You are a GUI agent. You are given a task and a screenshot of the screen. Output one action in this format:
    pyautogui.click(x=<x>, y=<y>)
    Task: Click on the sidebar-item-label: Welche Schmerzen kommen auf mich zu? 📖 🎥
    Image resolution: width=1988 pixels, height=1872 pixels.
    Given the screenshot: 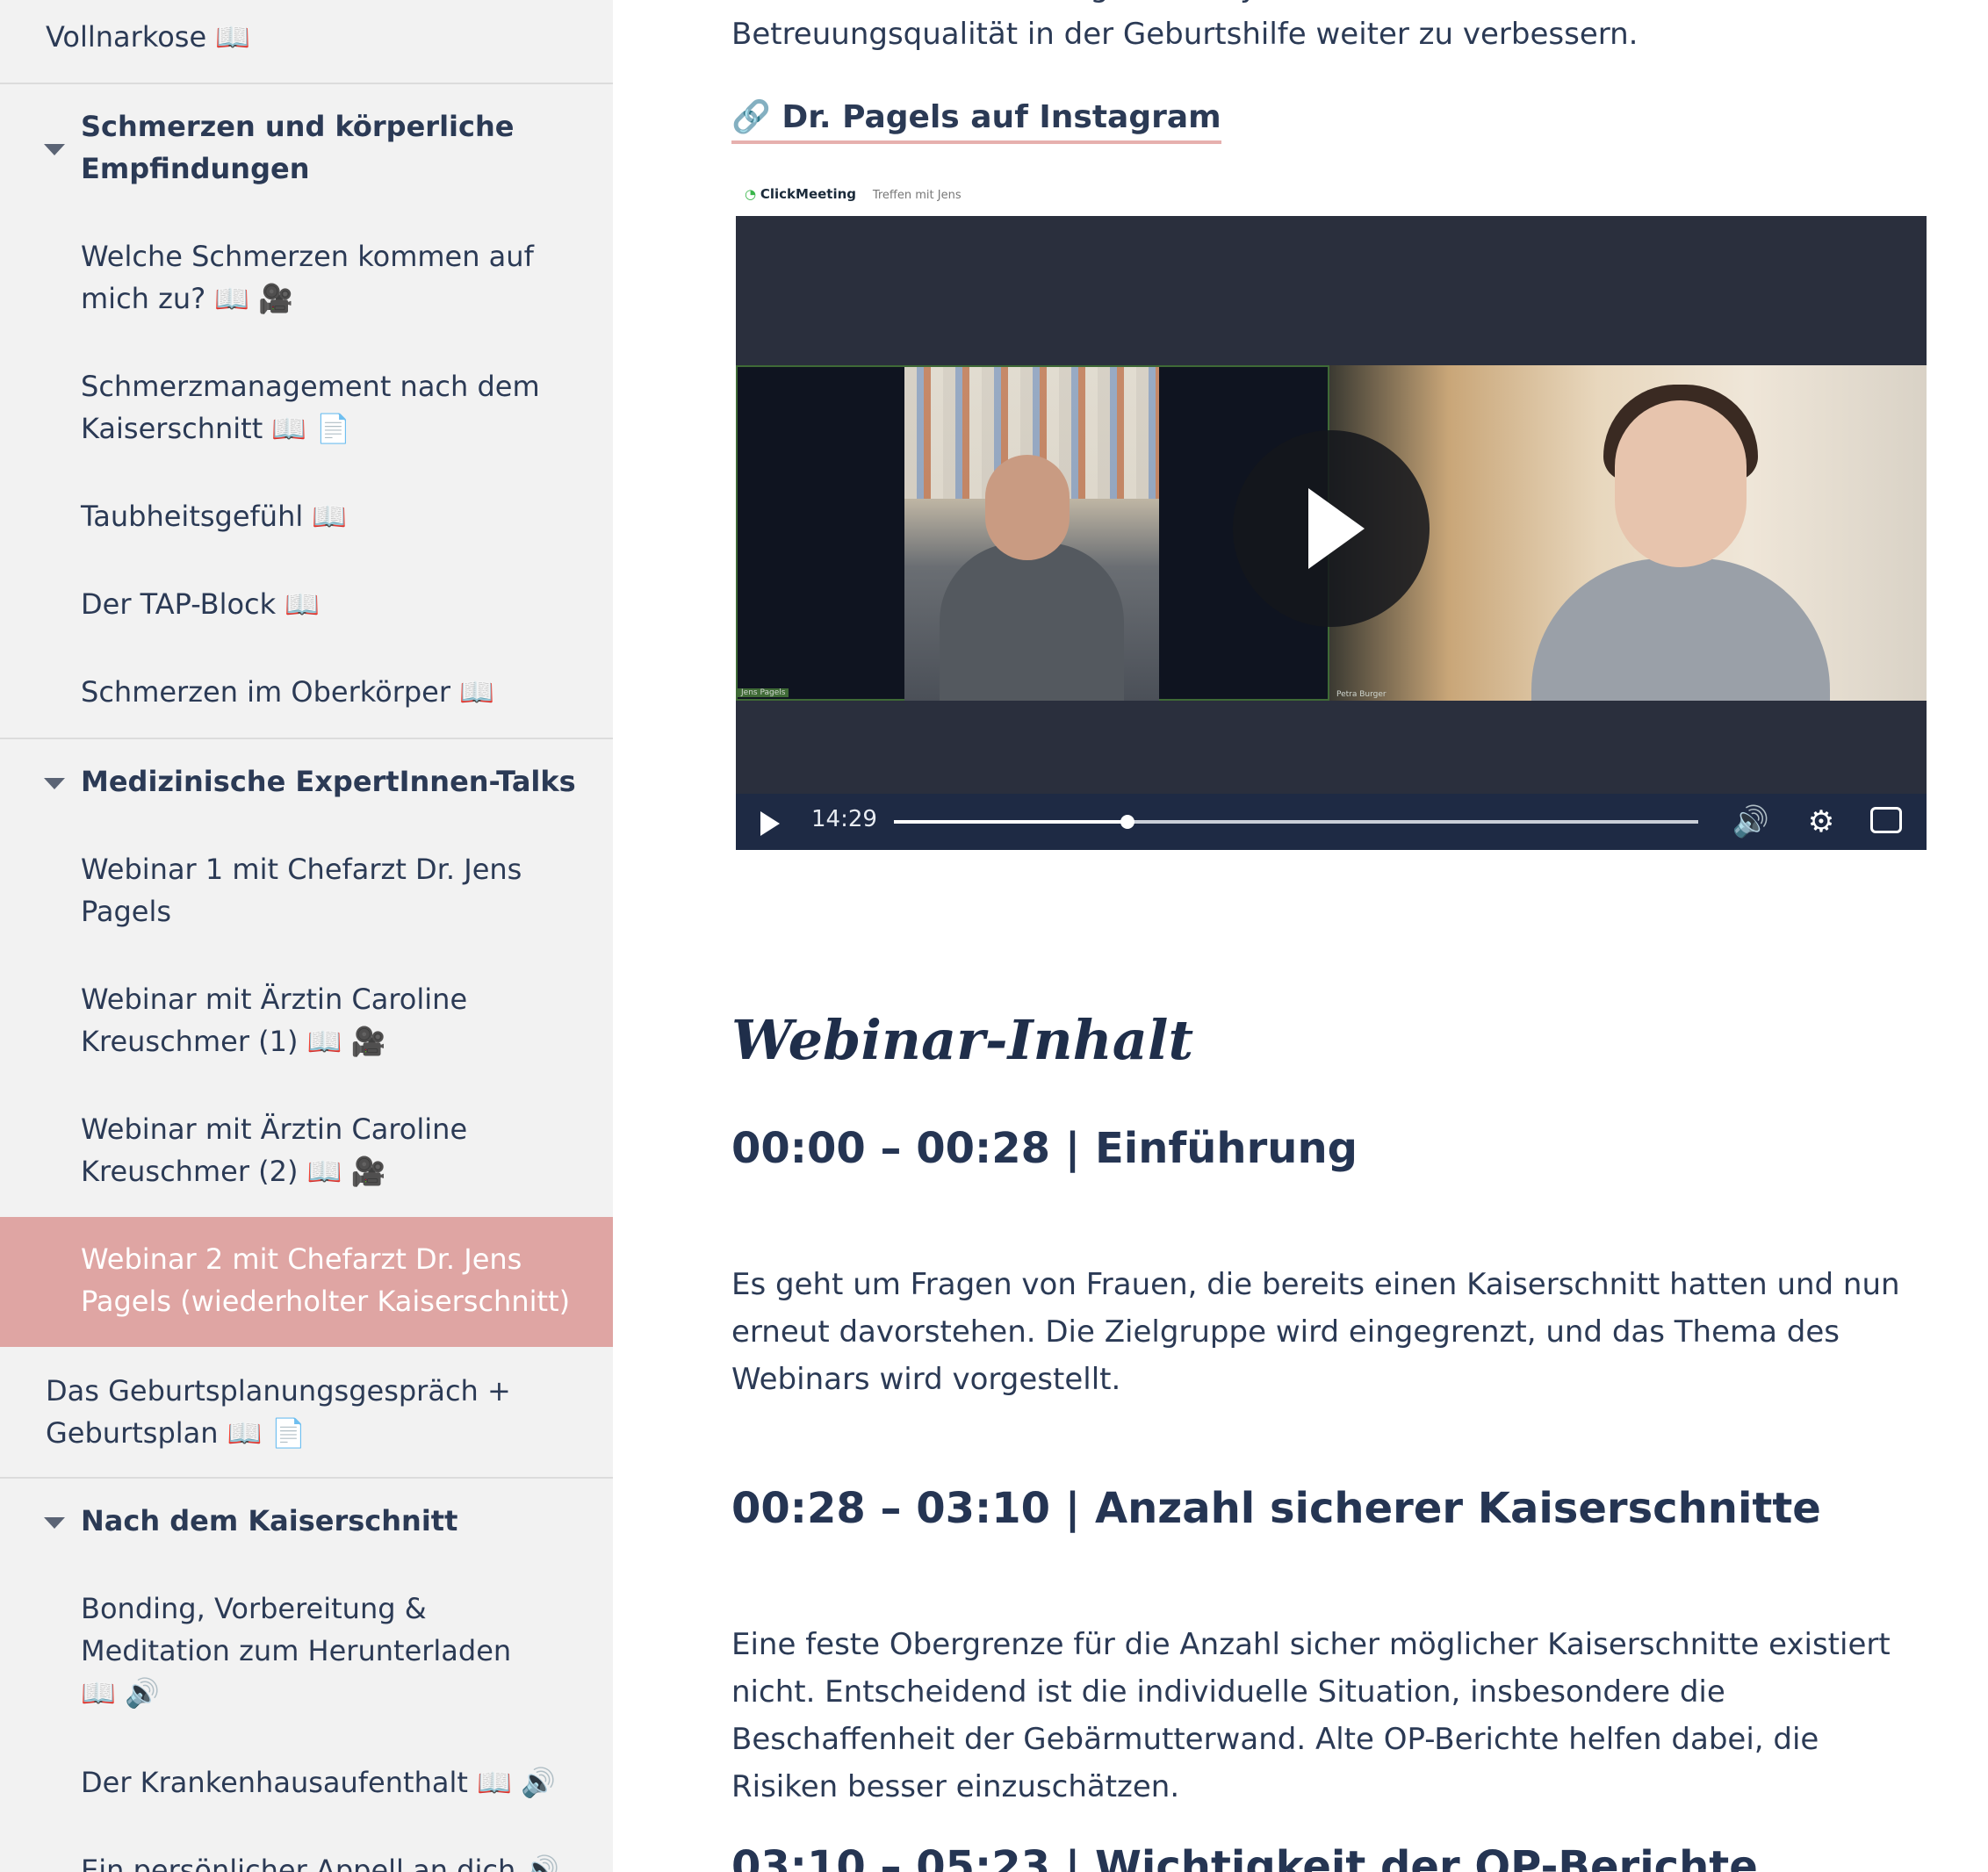 What is the action you would take?
    pyautogui.click(x=307, y=277)
    